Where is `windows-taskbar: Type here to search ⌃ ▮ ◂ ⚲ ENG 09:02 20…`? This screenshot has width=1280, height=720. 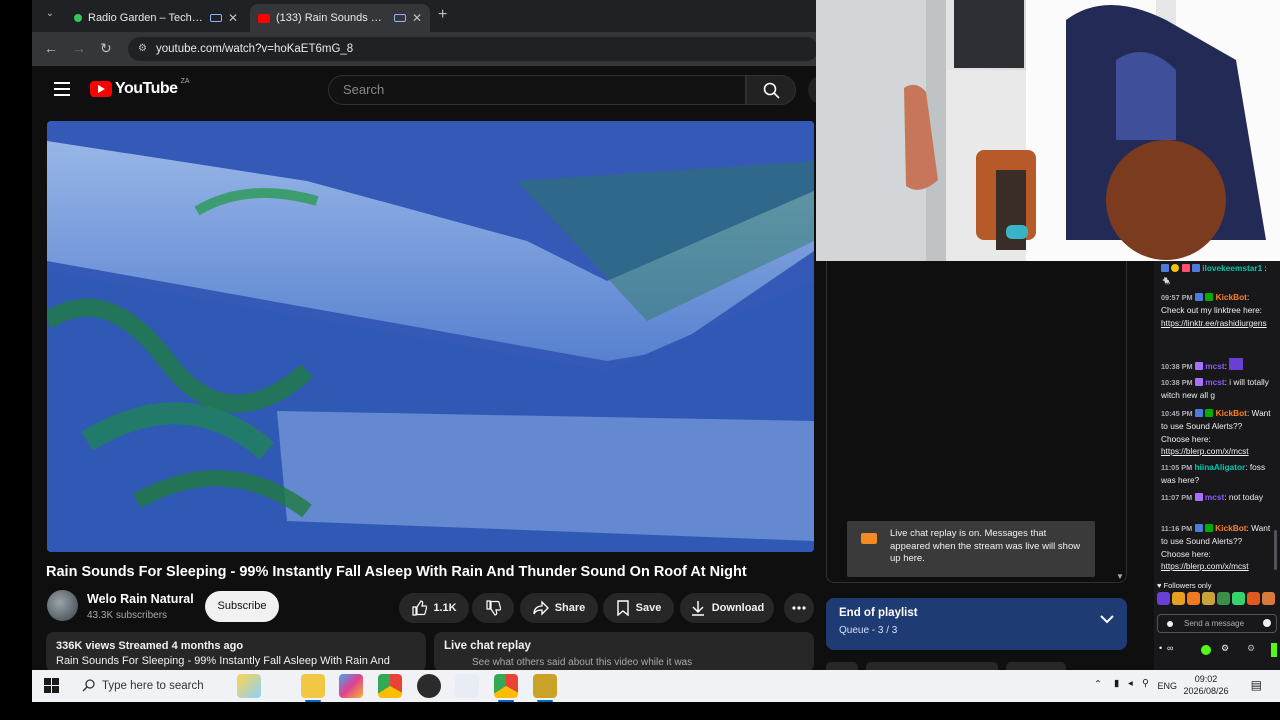
windows-taskbar: Type here to search ⌃ ▮ ◂ ⚲ ENG 09:02 20… is located at coordinates (656, 686).